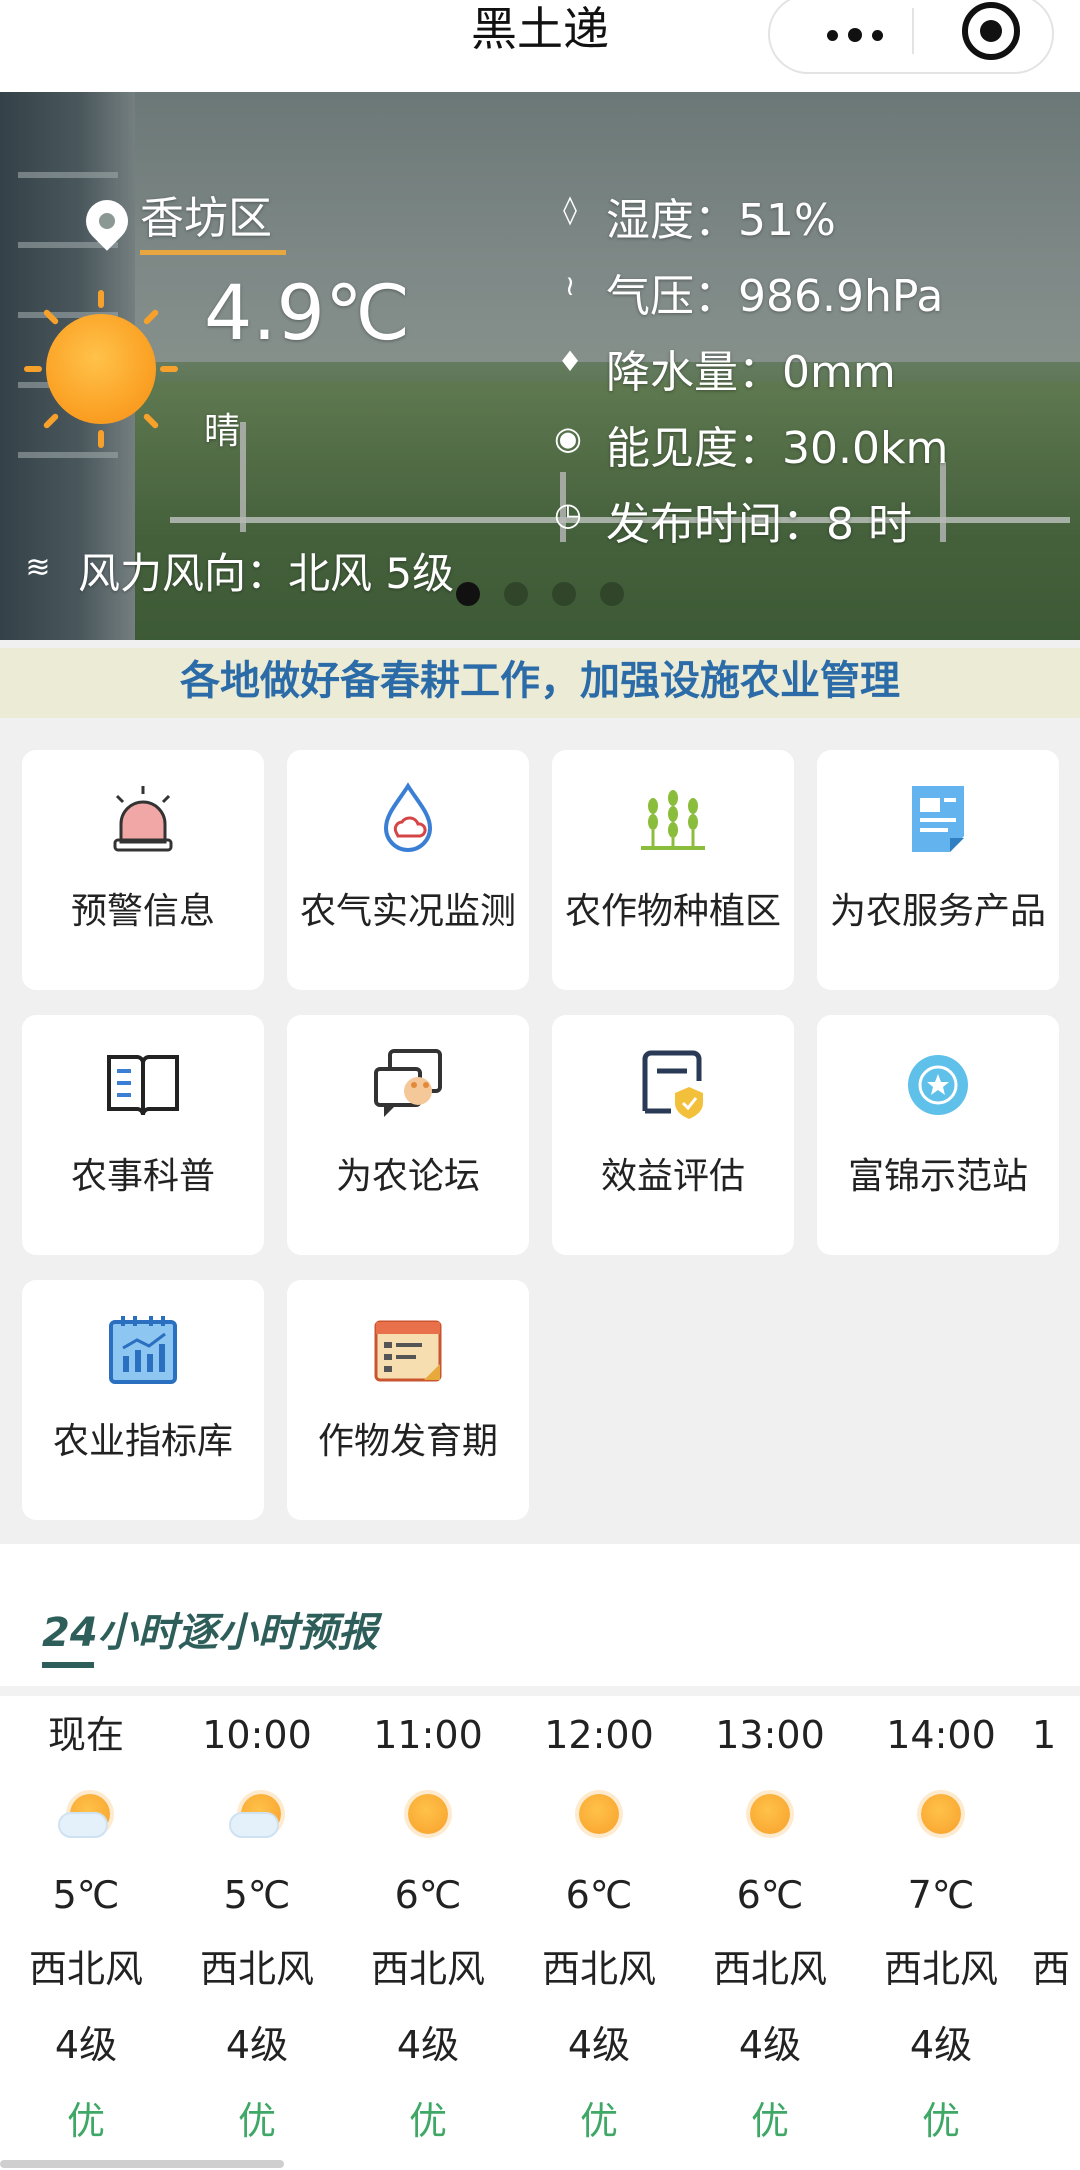  What do you see at coordinates (672, 1084) in the screenshot?
I see `shield-document-icon` at bounding box center [672, 1084].